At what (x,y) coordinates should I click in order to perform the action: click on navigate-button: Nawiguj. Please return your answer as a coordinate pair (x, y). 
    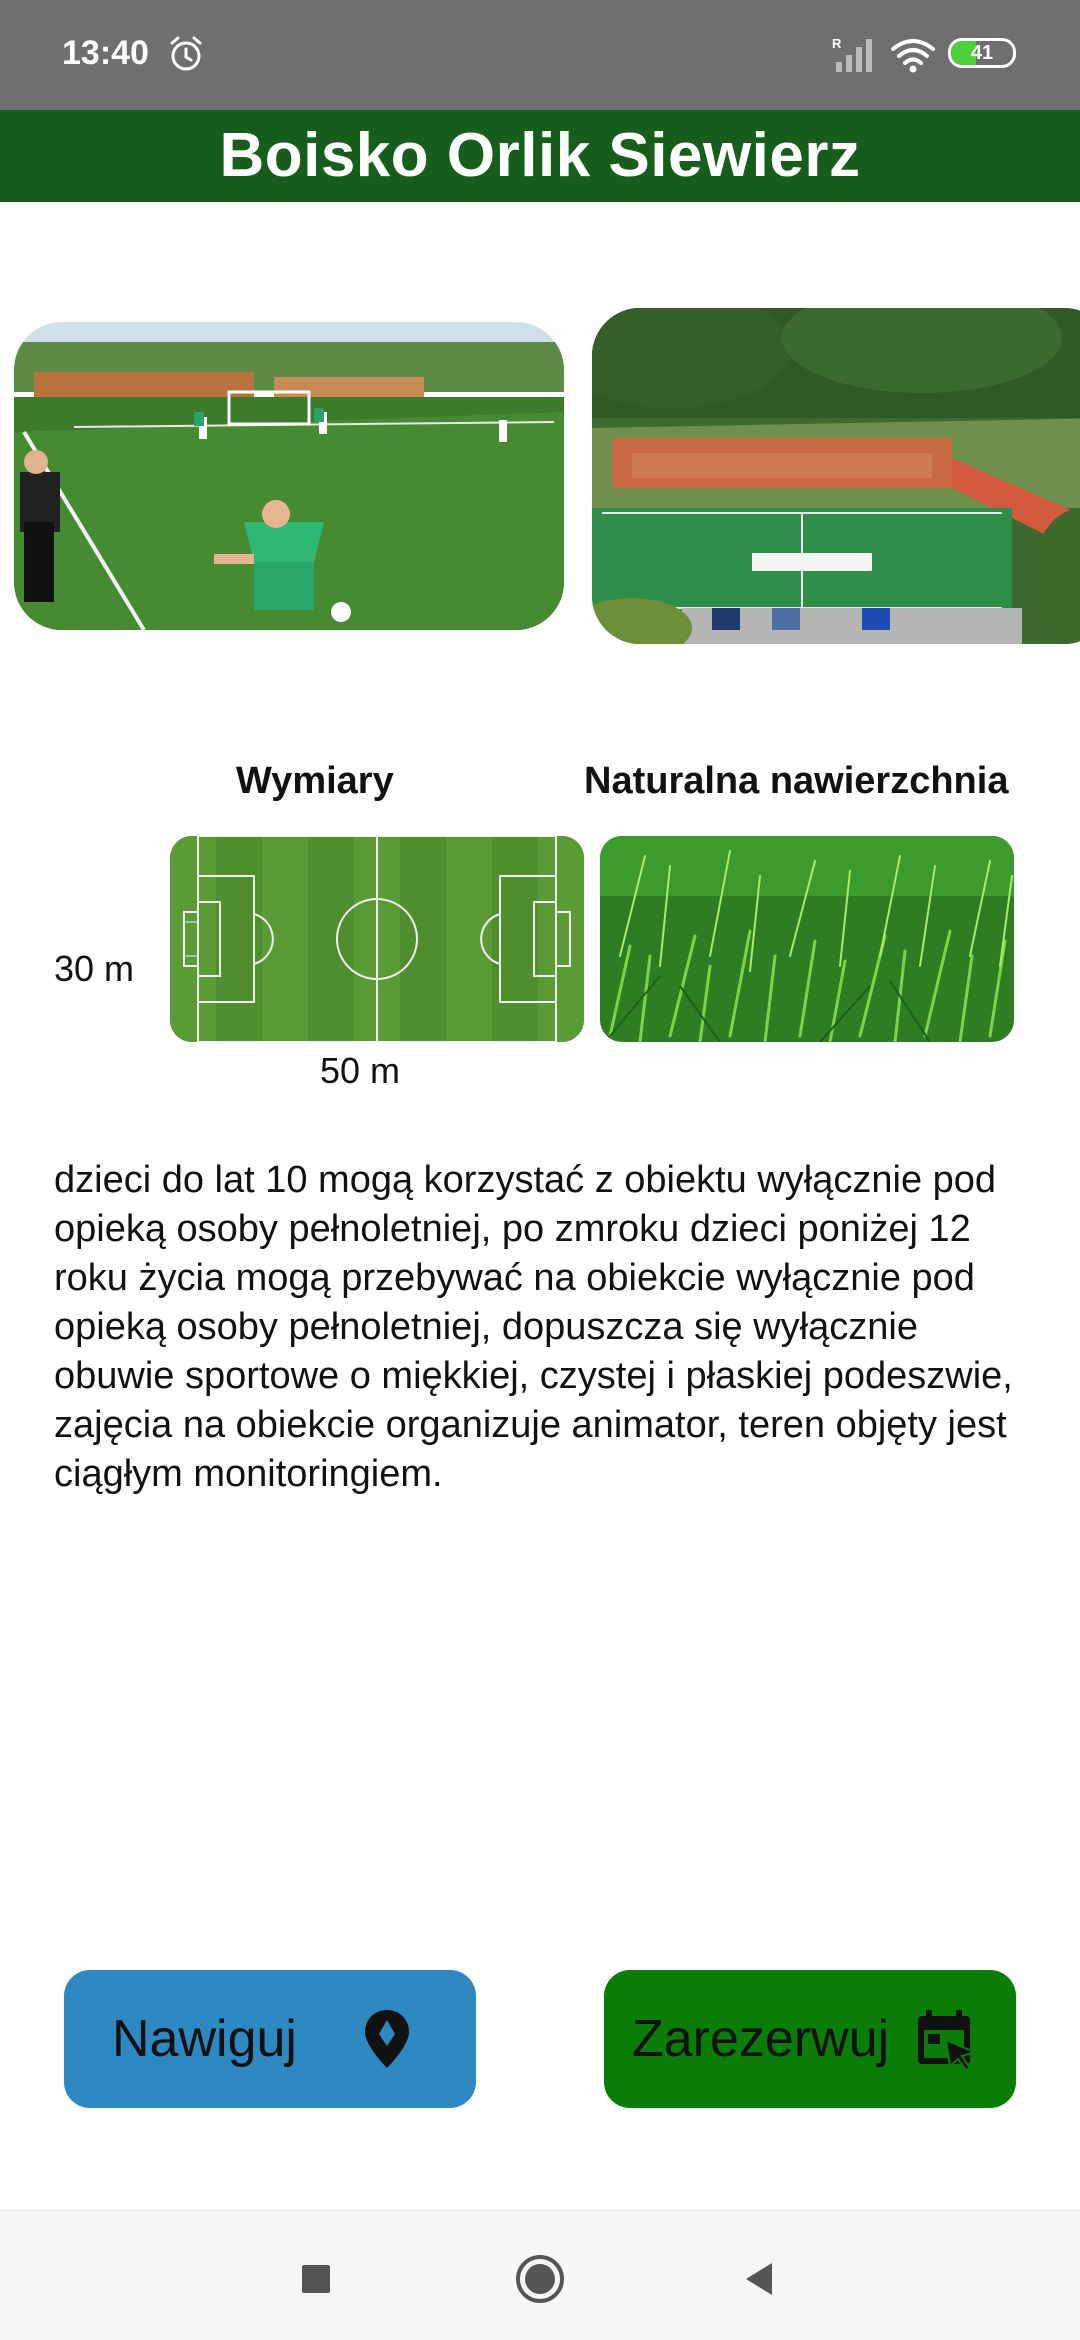
    Looking at the image, I should click on (270, 2039).